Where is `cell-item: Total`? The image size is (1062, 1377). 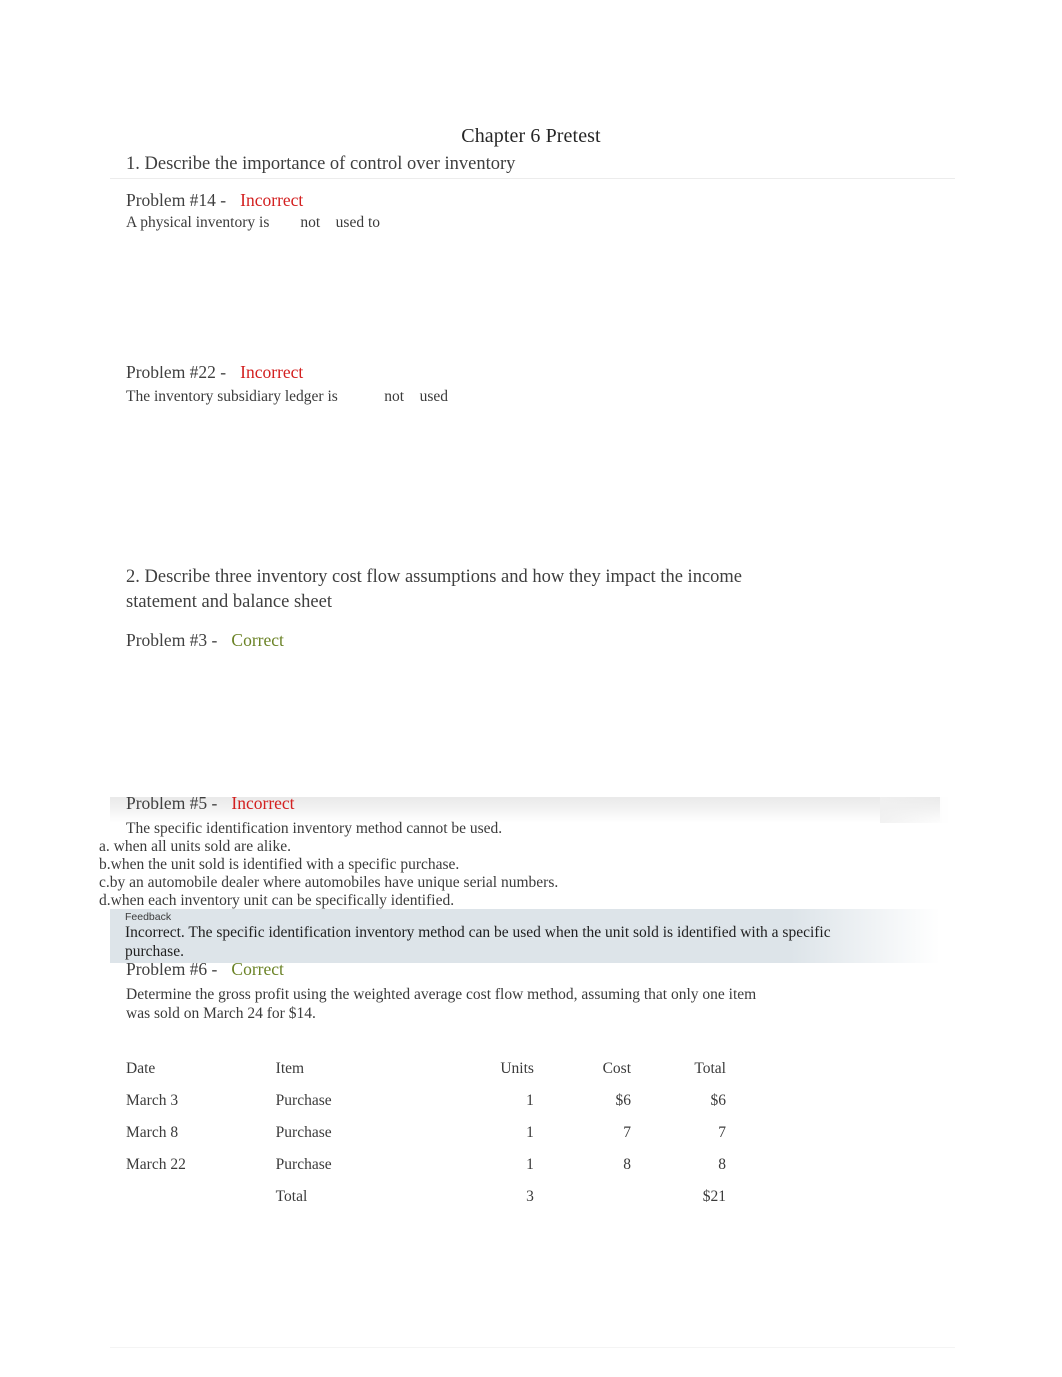 cell-item: Total is located at coordinates (291, 1196).